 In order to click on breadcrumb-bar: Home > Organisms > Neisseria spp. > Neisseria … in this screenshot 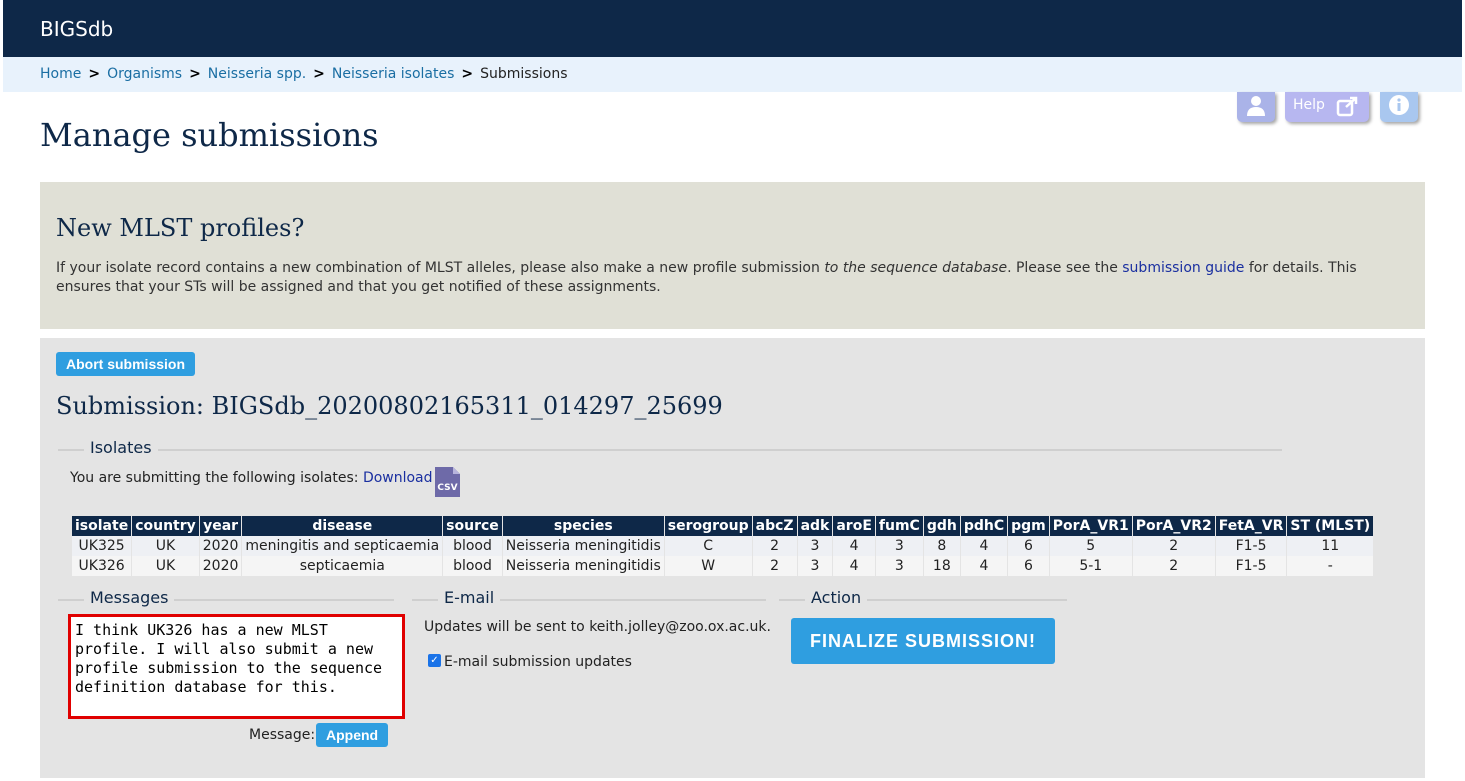, I will do `click(732, 74)`.